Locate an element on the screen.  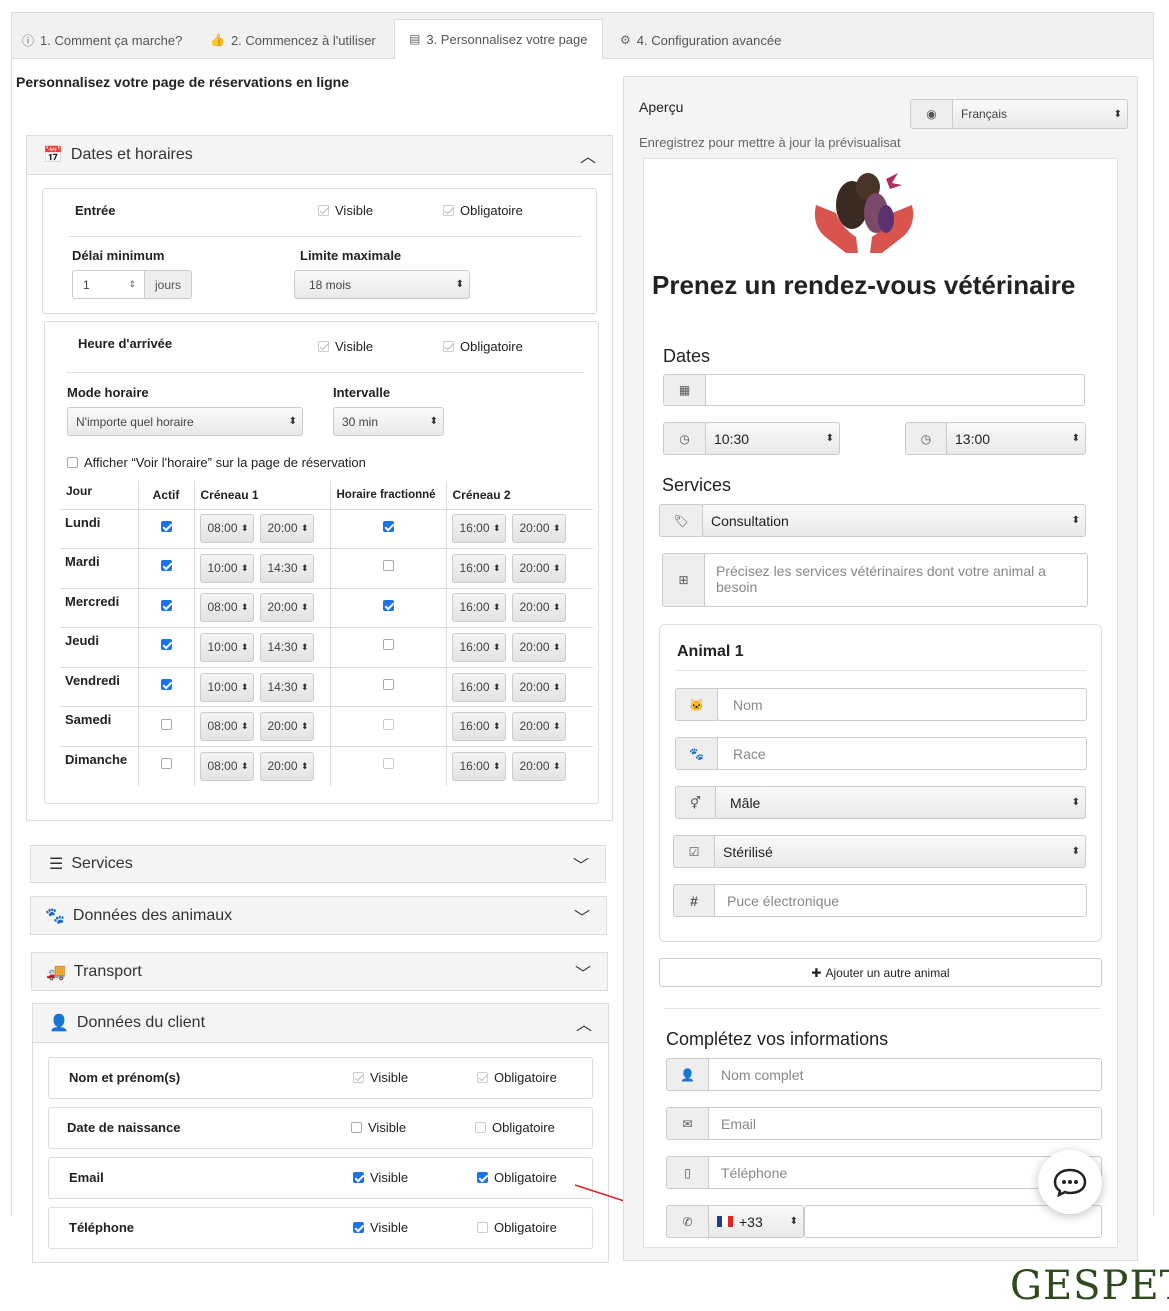
tab-how-it-works: ⓘ 1. Comment ça marche? is located at coordinates (102, 40).